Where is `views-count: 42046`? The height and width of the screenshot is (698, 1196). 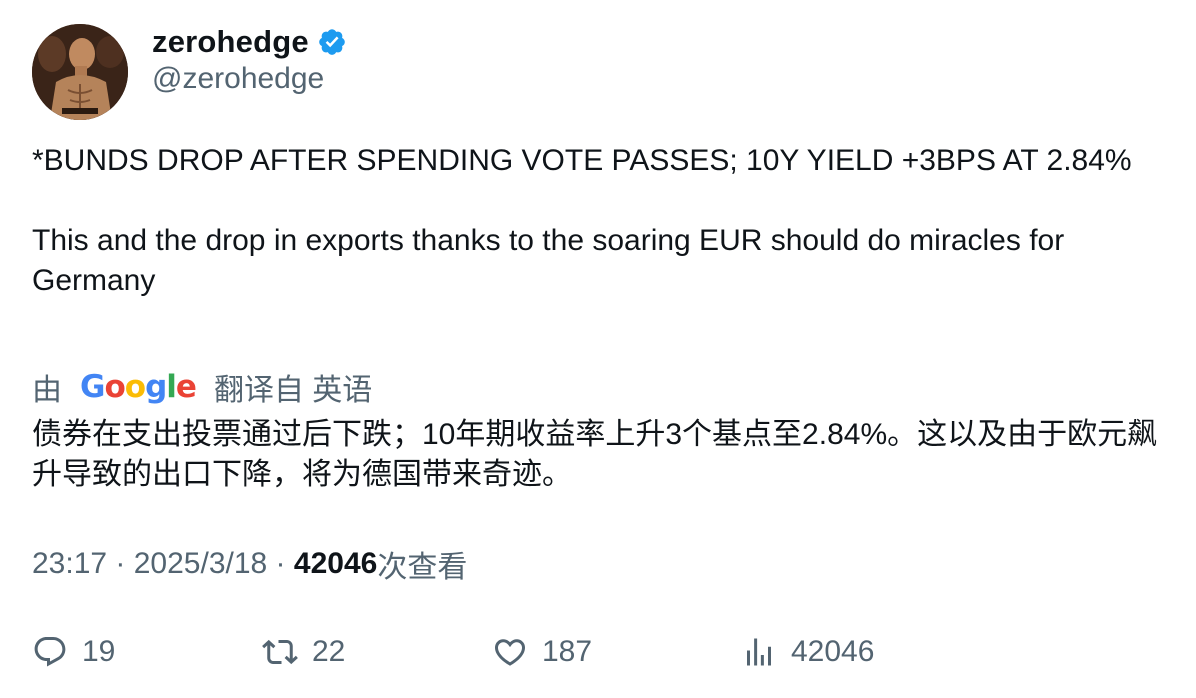 views-count: 42046 is located at coordinates (335, 563).